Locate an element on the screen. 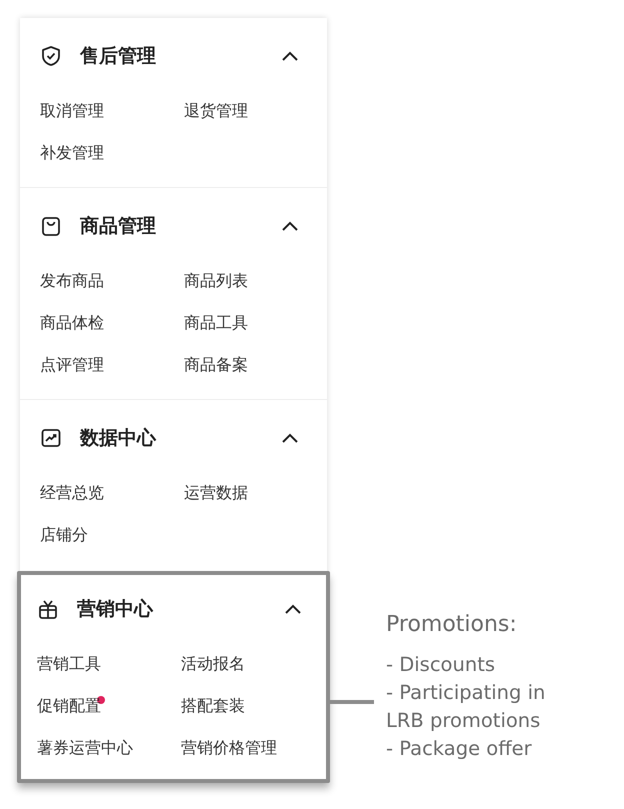  menu-item: 取消管理 is located at coordinates (72, 111).